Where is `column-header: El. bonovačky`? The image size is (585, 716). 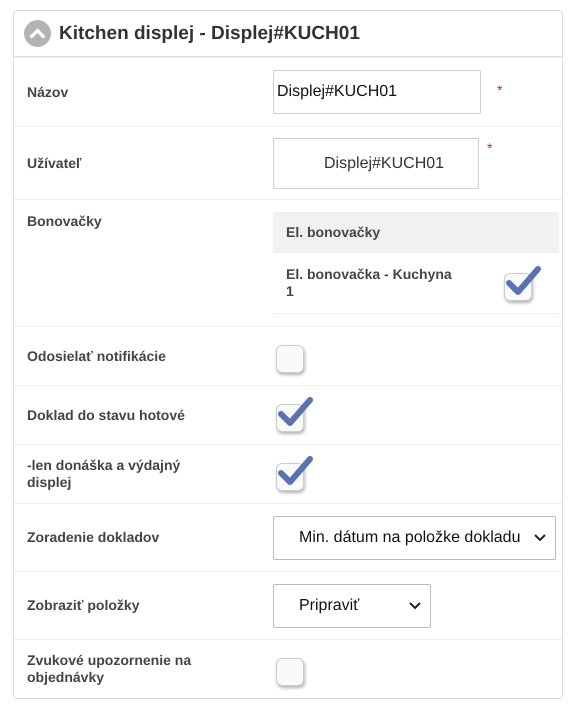 column-header: El. bonovačky is located at coordinates (416, 232).